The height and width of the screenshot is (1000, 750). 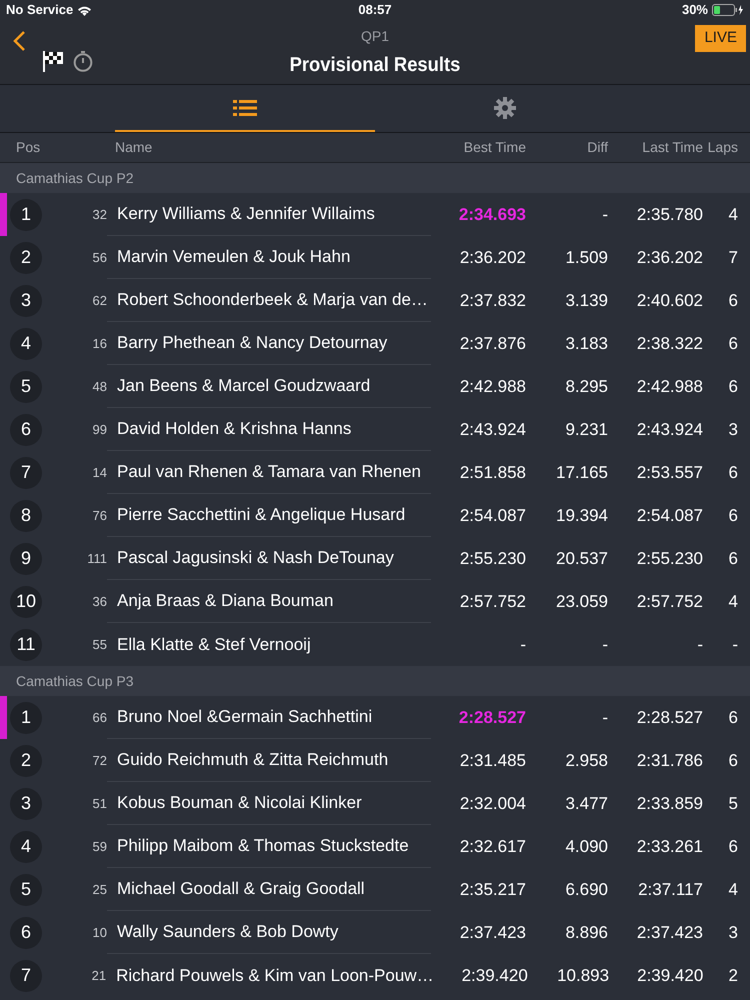 What do you see at coordinates (26, 258) in the screenshot?
I see `position-badge: 2` at bounding box center [26, 258].